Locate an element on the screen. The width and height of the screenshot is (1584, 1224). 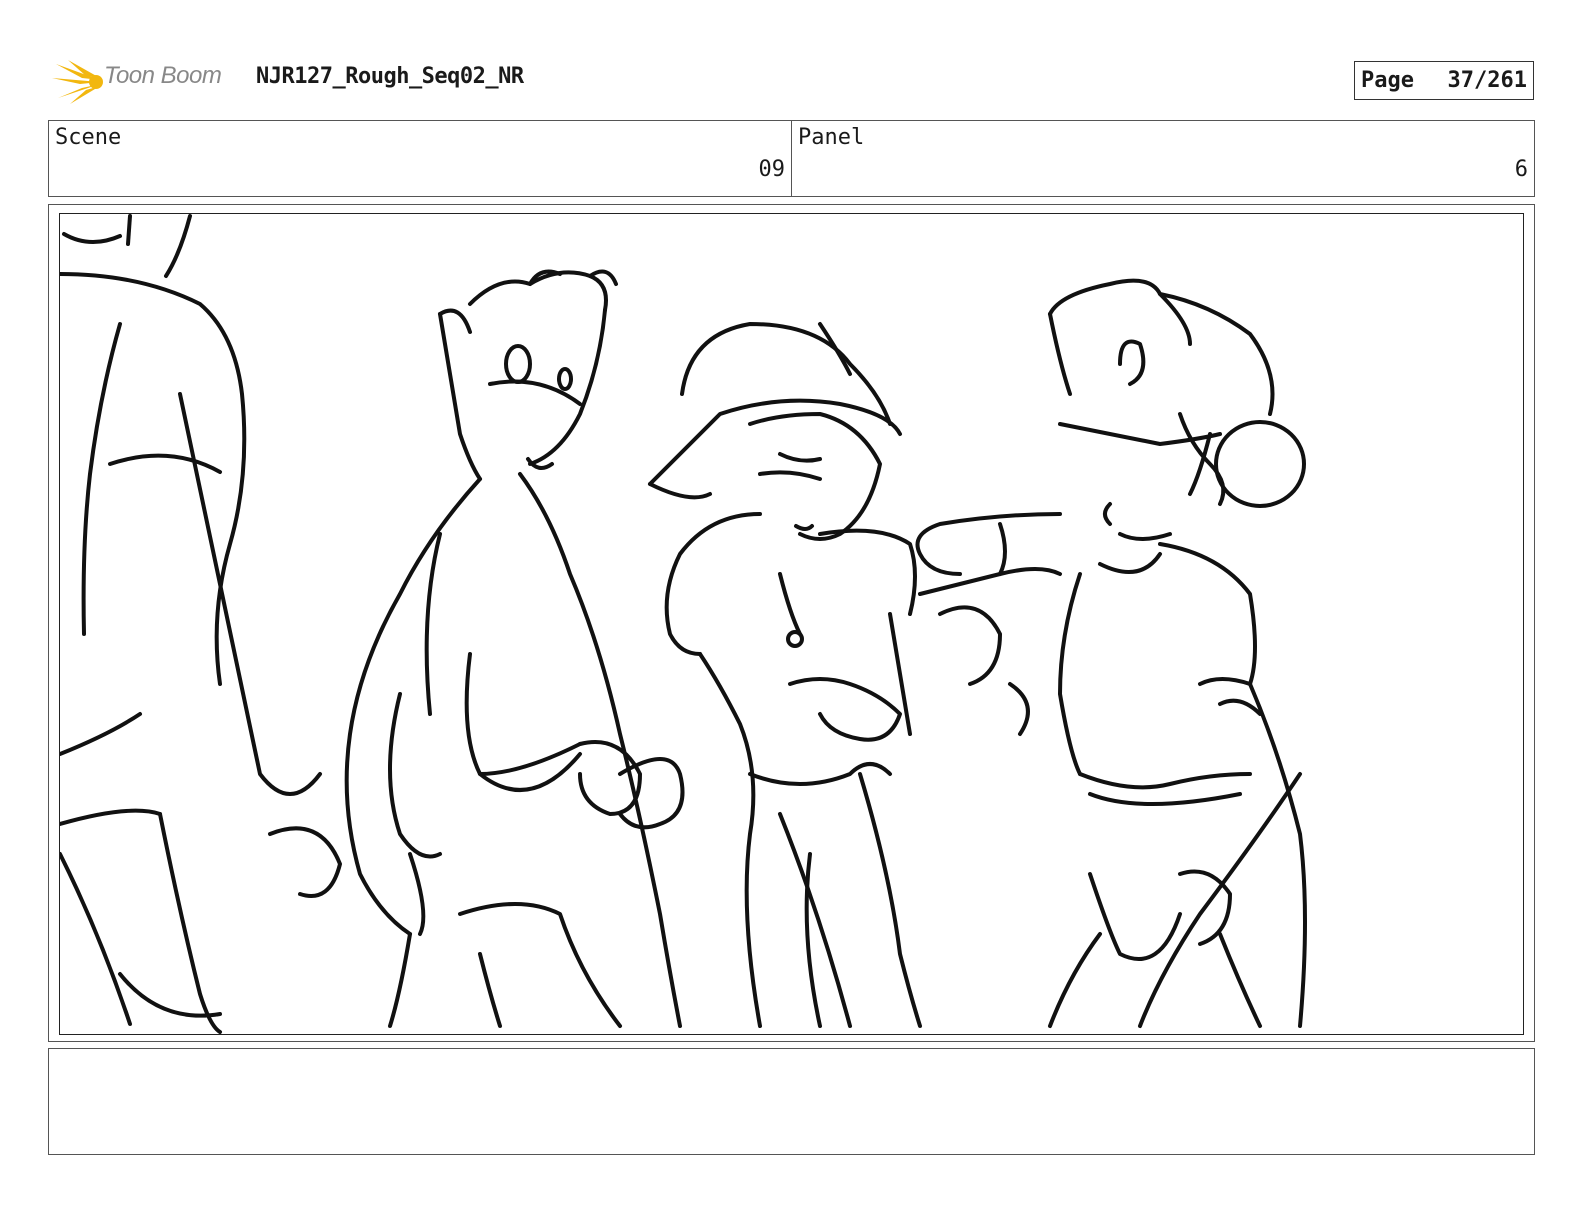
girl-figure-sketch is located at coordinates (785, 675).